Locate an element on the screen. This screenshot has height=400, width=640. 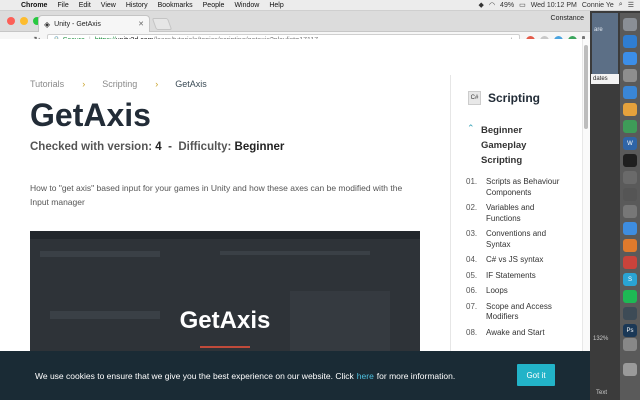
sidebar-item: 07. Scope and Access Modifiers is located at coordinates (521, 312).